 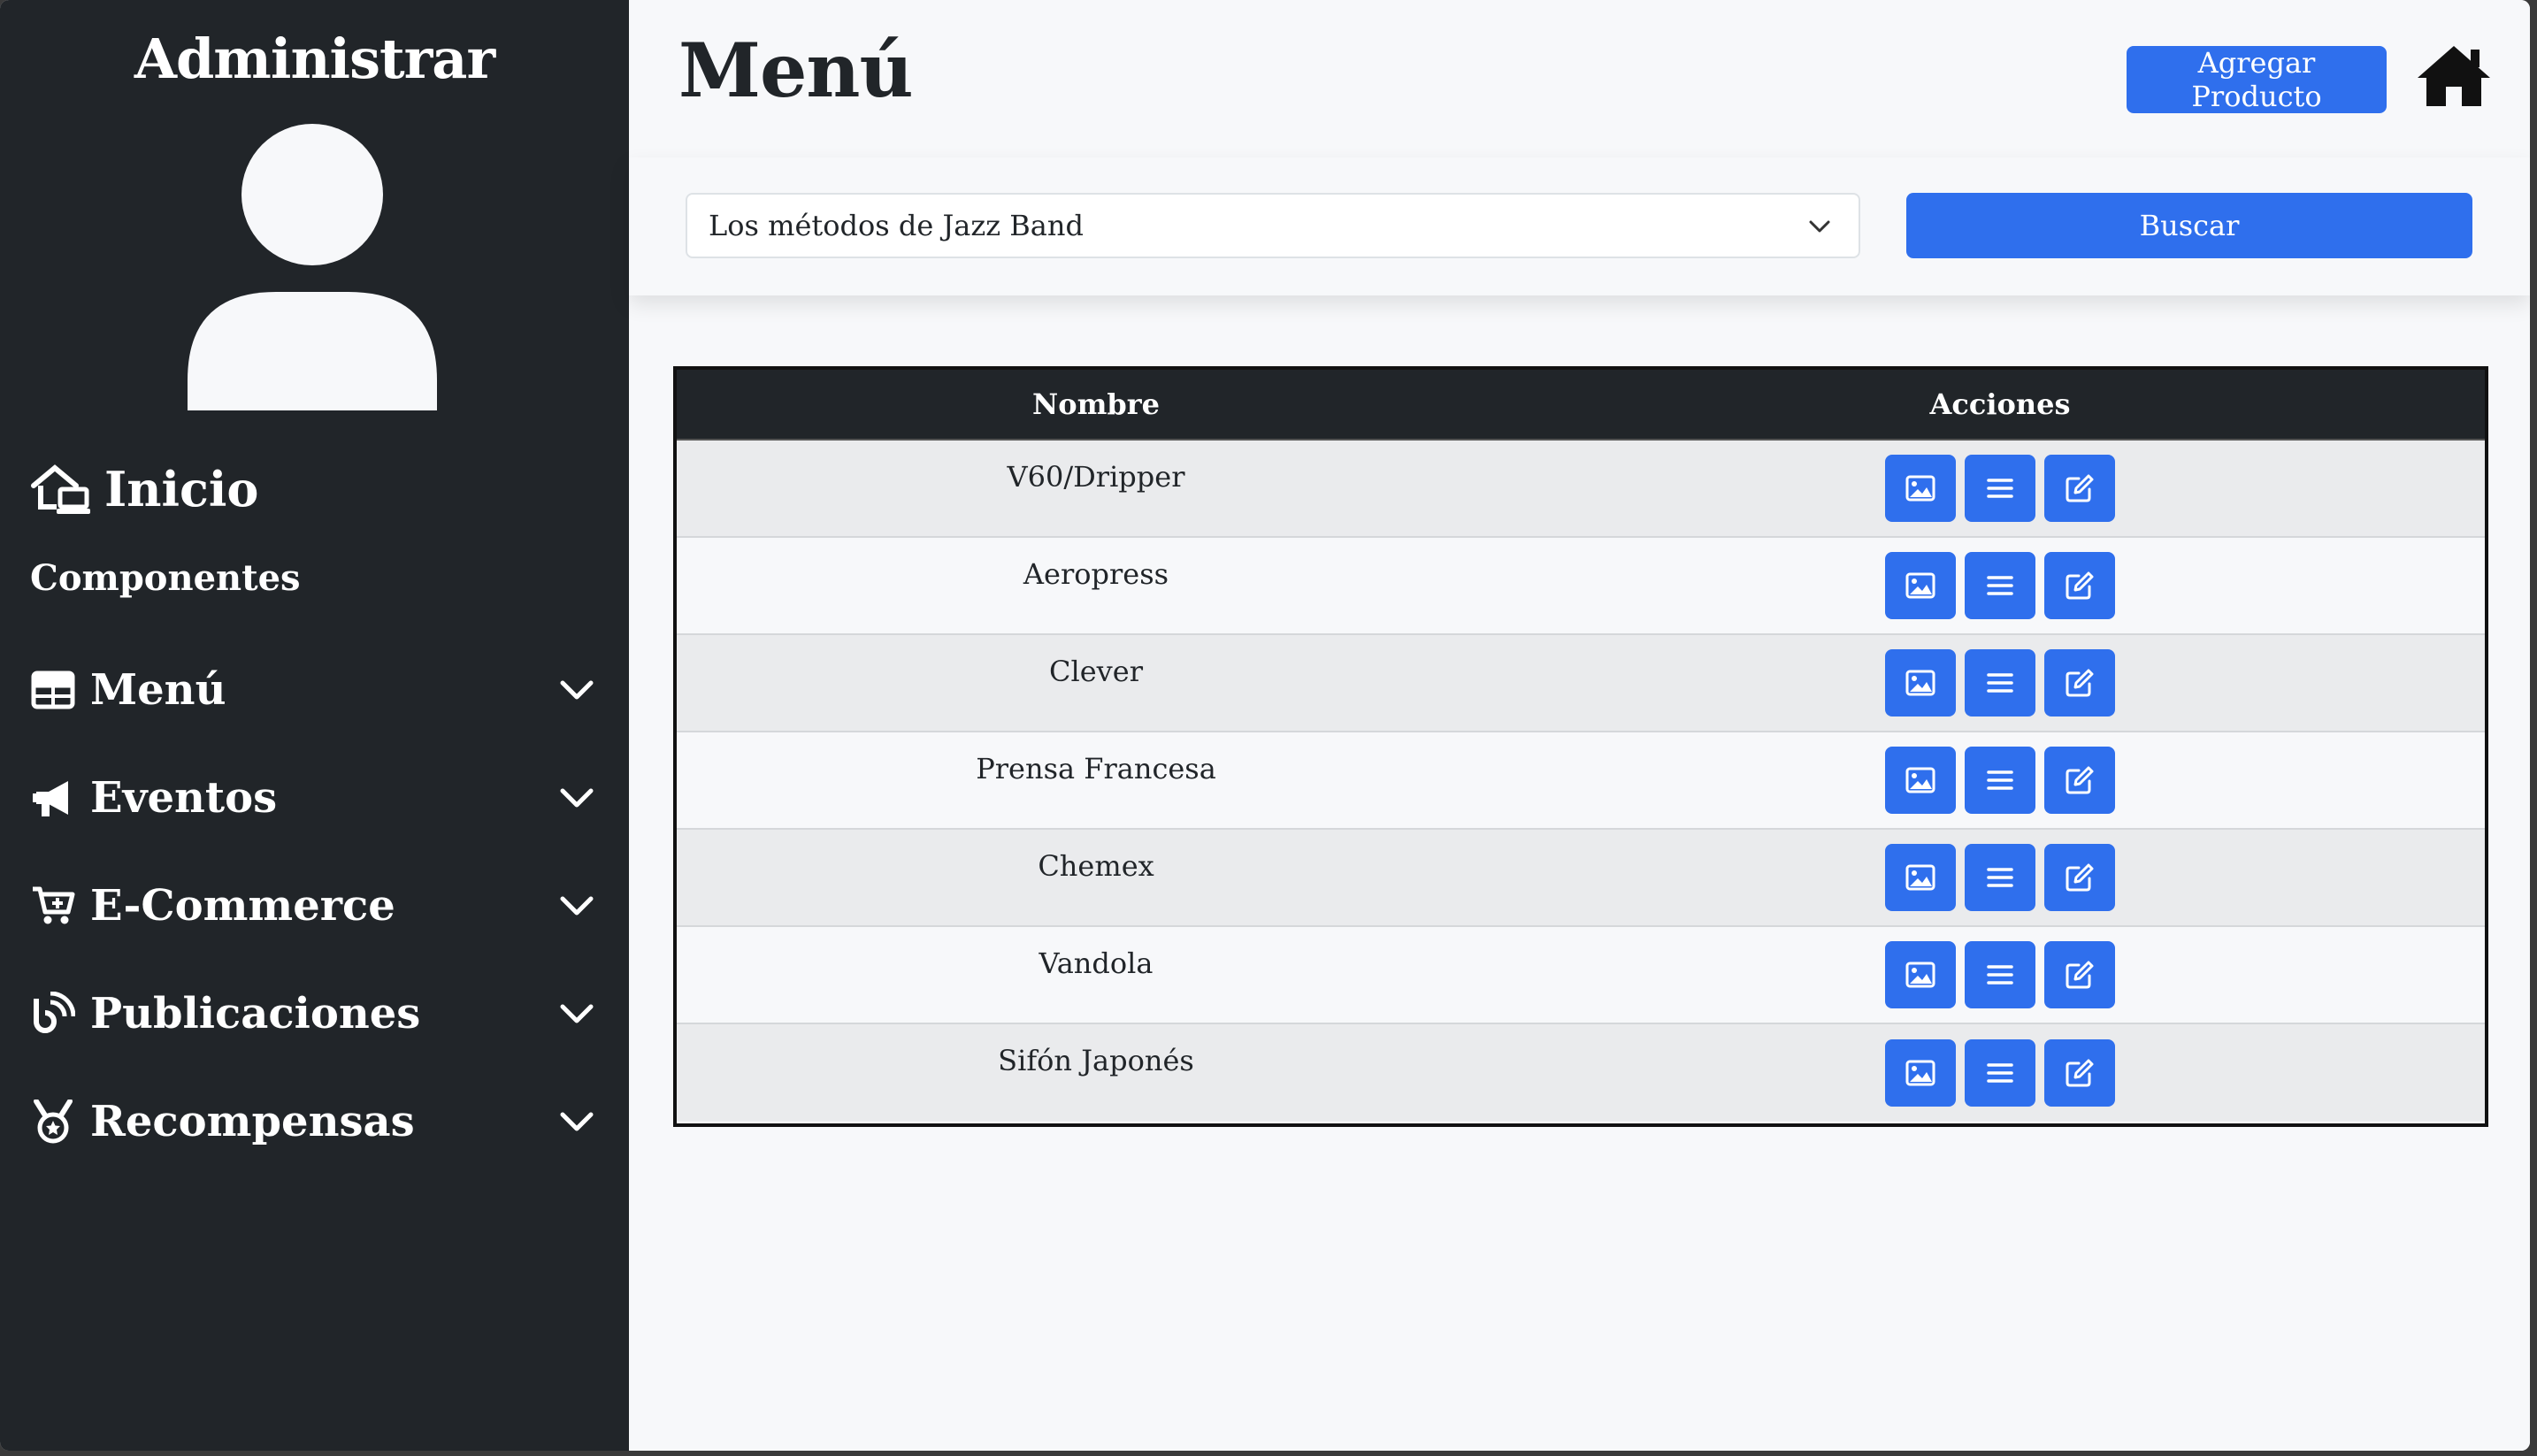 What do you see at coordinates (312, 267) in the screenshot?
I see `avatar-icon` at bounding box center [312, 267].